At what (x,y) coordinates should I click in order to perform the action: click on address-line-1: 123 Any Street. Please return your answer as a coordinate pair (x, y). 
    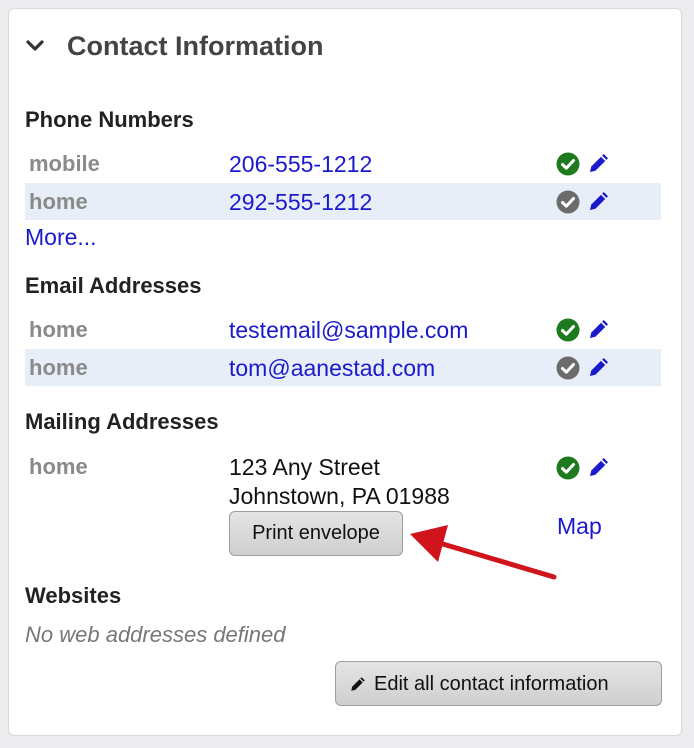
    Looking at the image, I should click on (304, 467).